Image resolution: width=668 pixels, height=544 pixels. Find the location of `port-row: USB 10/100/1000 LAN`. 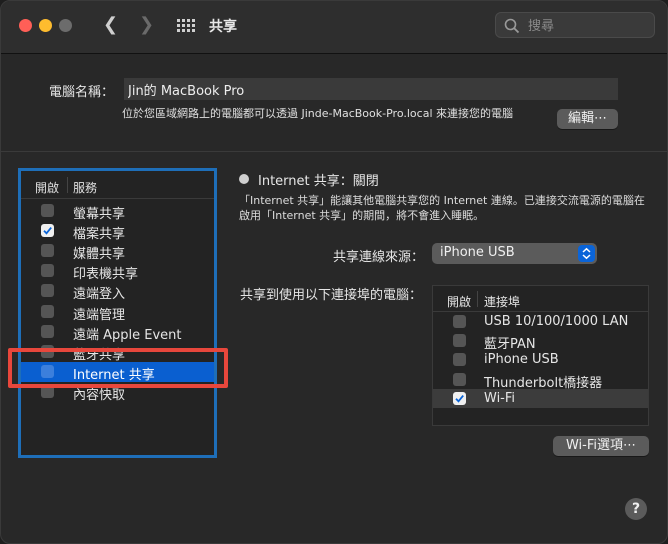

port-row: USB 10/100/1000 LAN is located at coordinates (540, 321).